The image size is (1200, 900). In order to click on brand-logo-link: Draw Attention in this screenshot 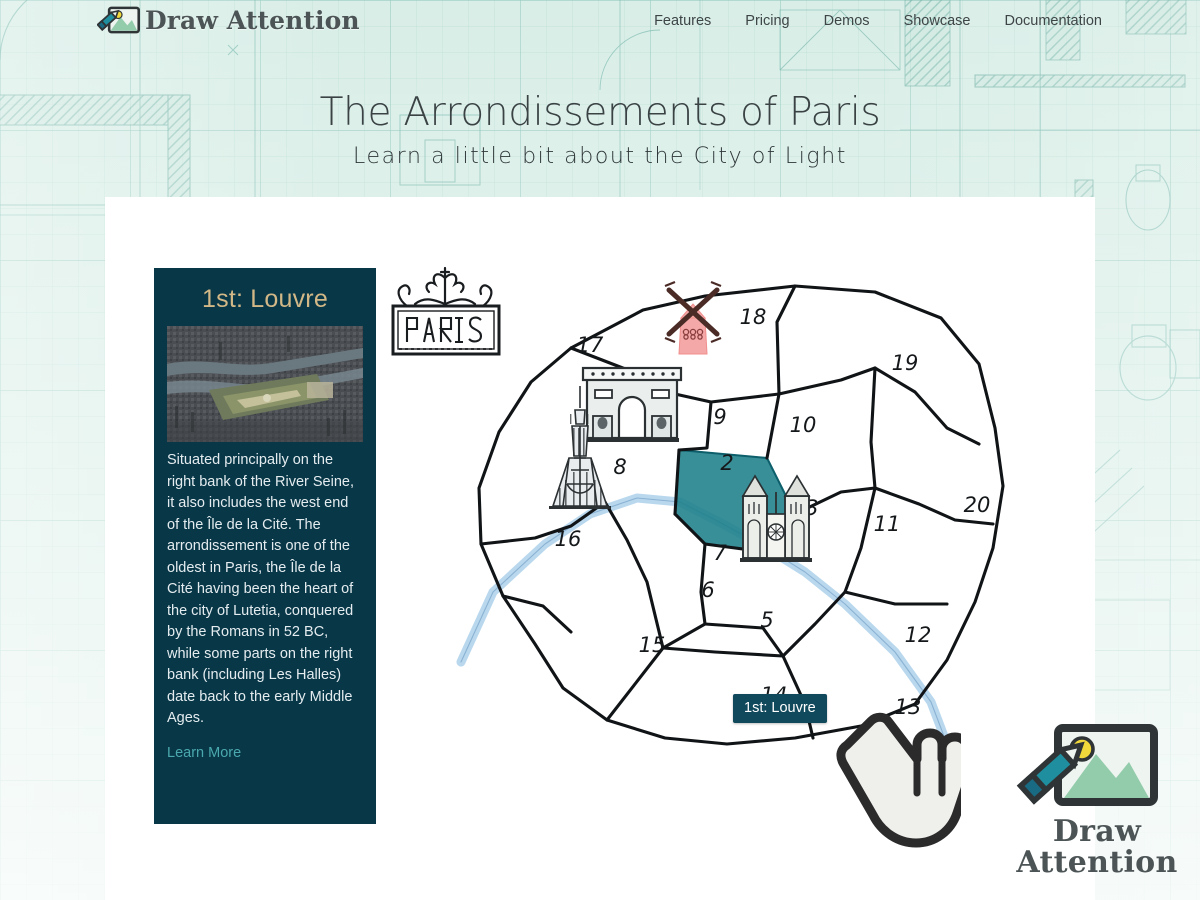, I will do `click(228, 20)`.